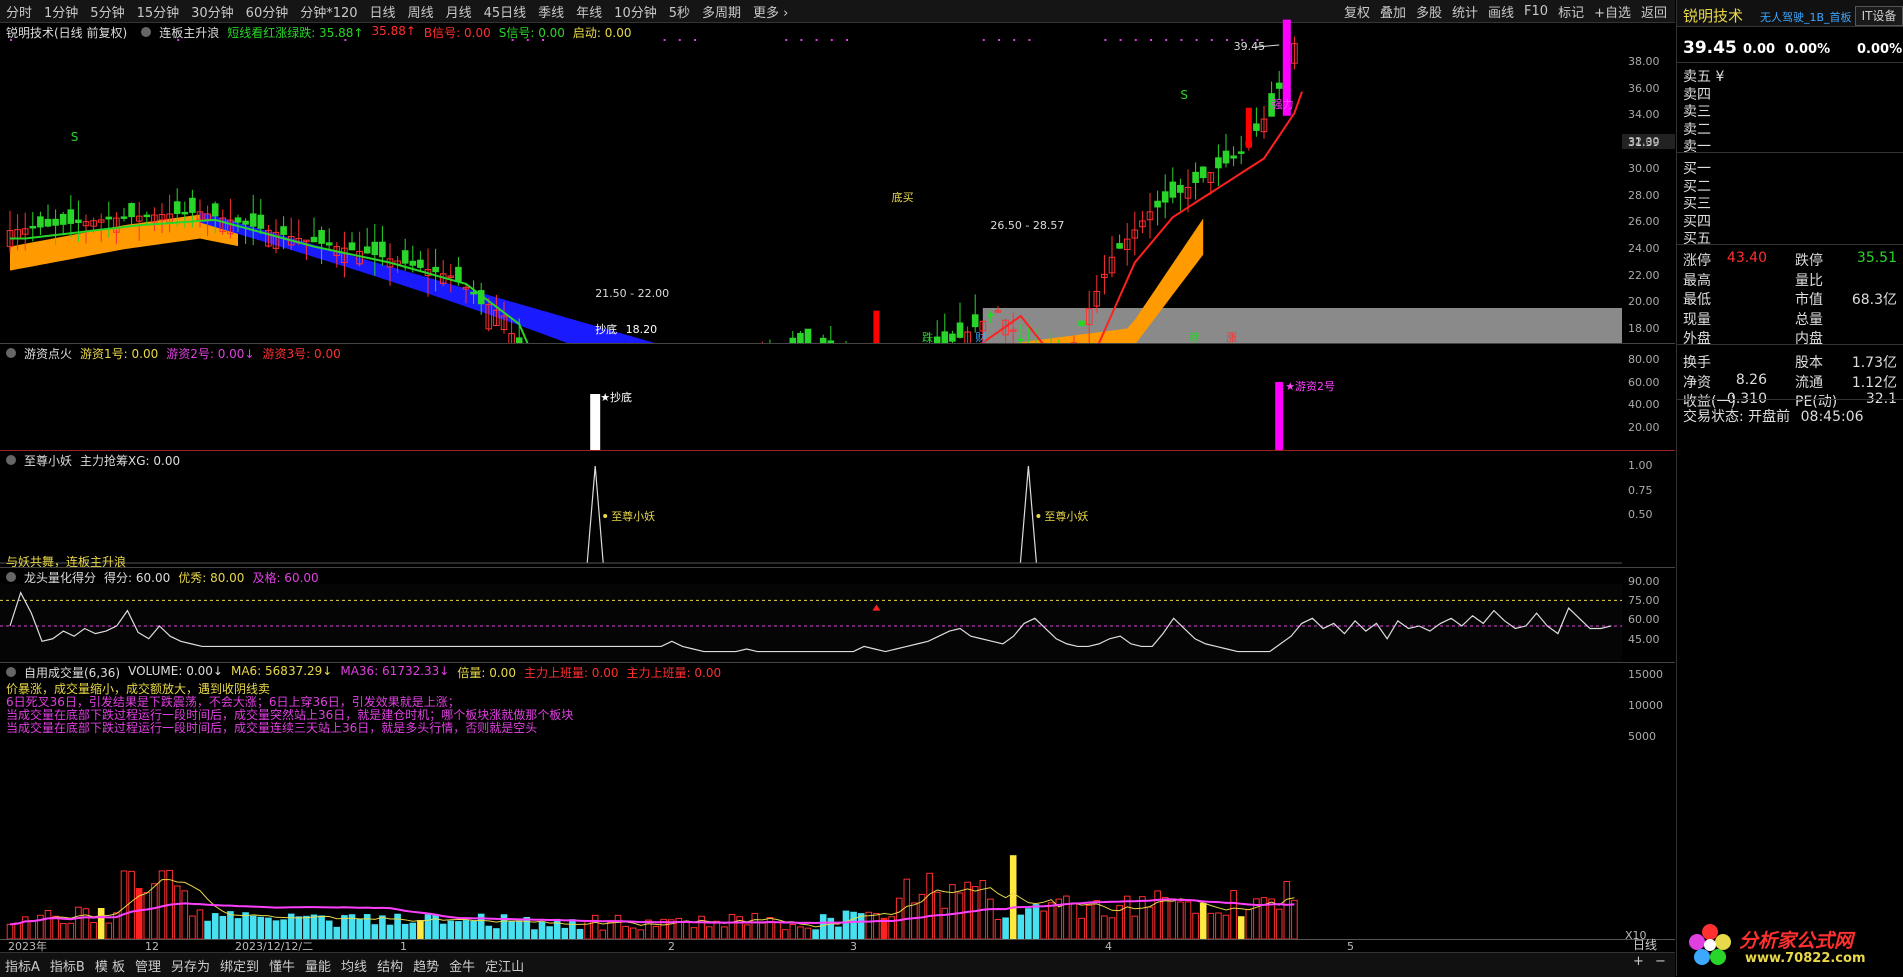  I want to click on period-tab-12: 年线, so click(589, 11).